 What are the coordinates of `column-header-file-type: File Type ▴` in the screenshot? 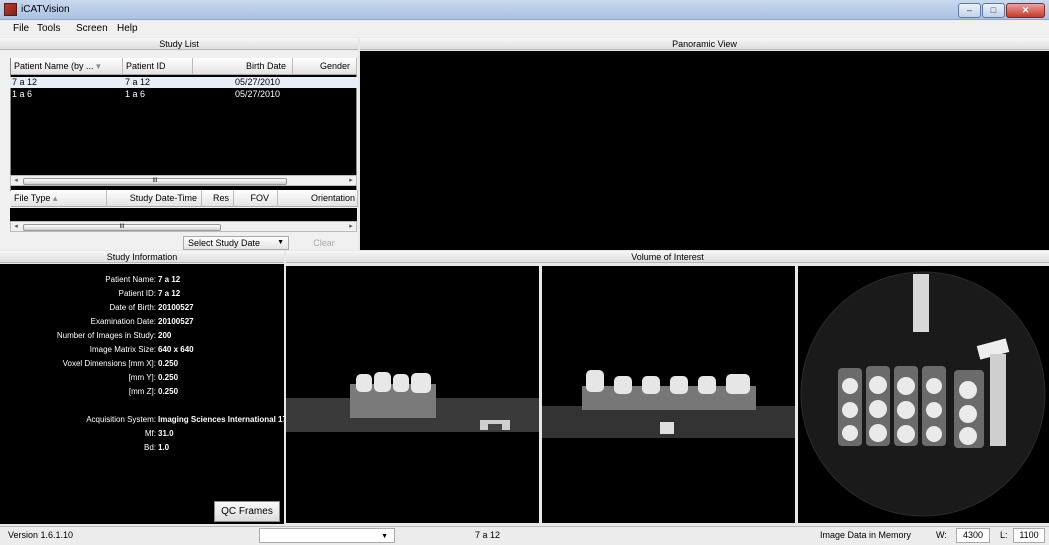 It's located at (59, 198).